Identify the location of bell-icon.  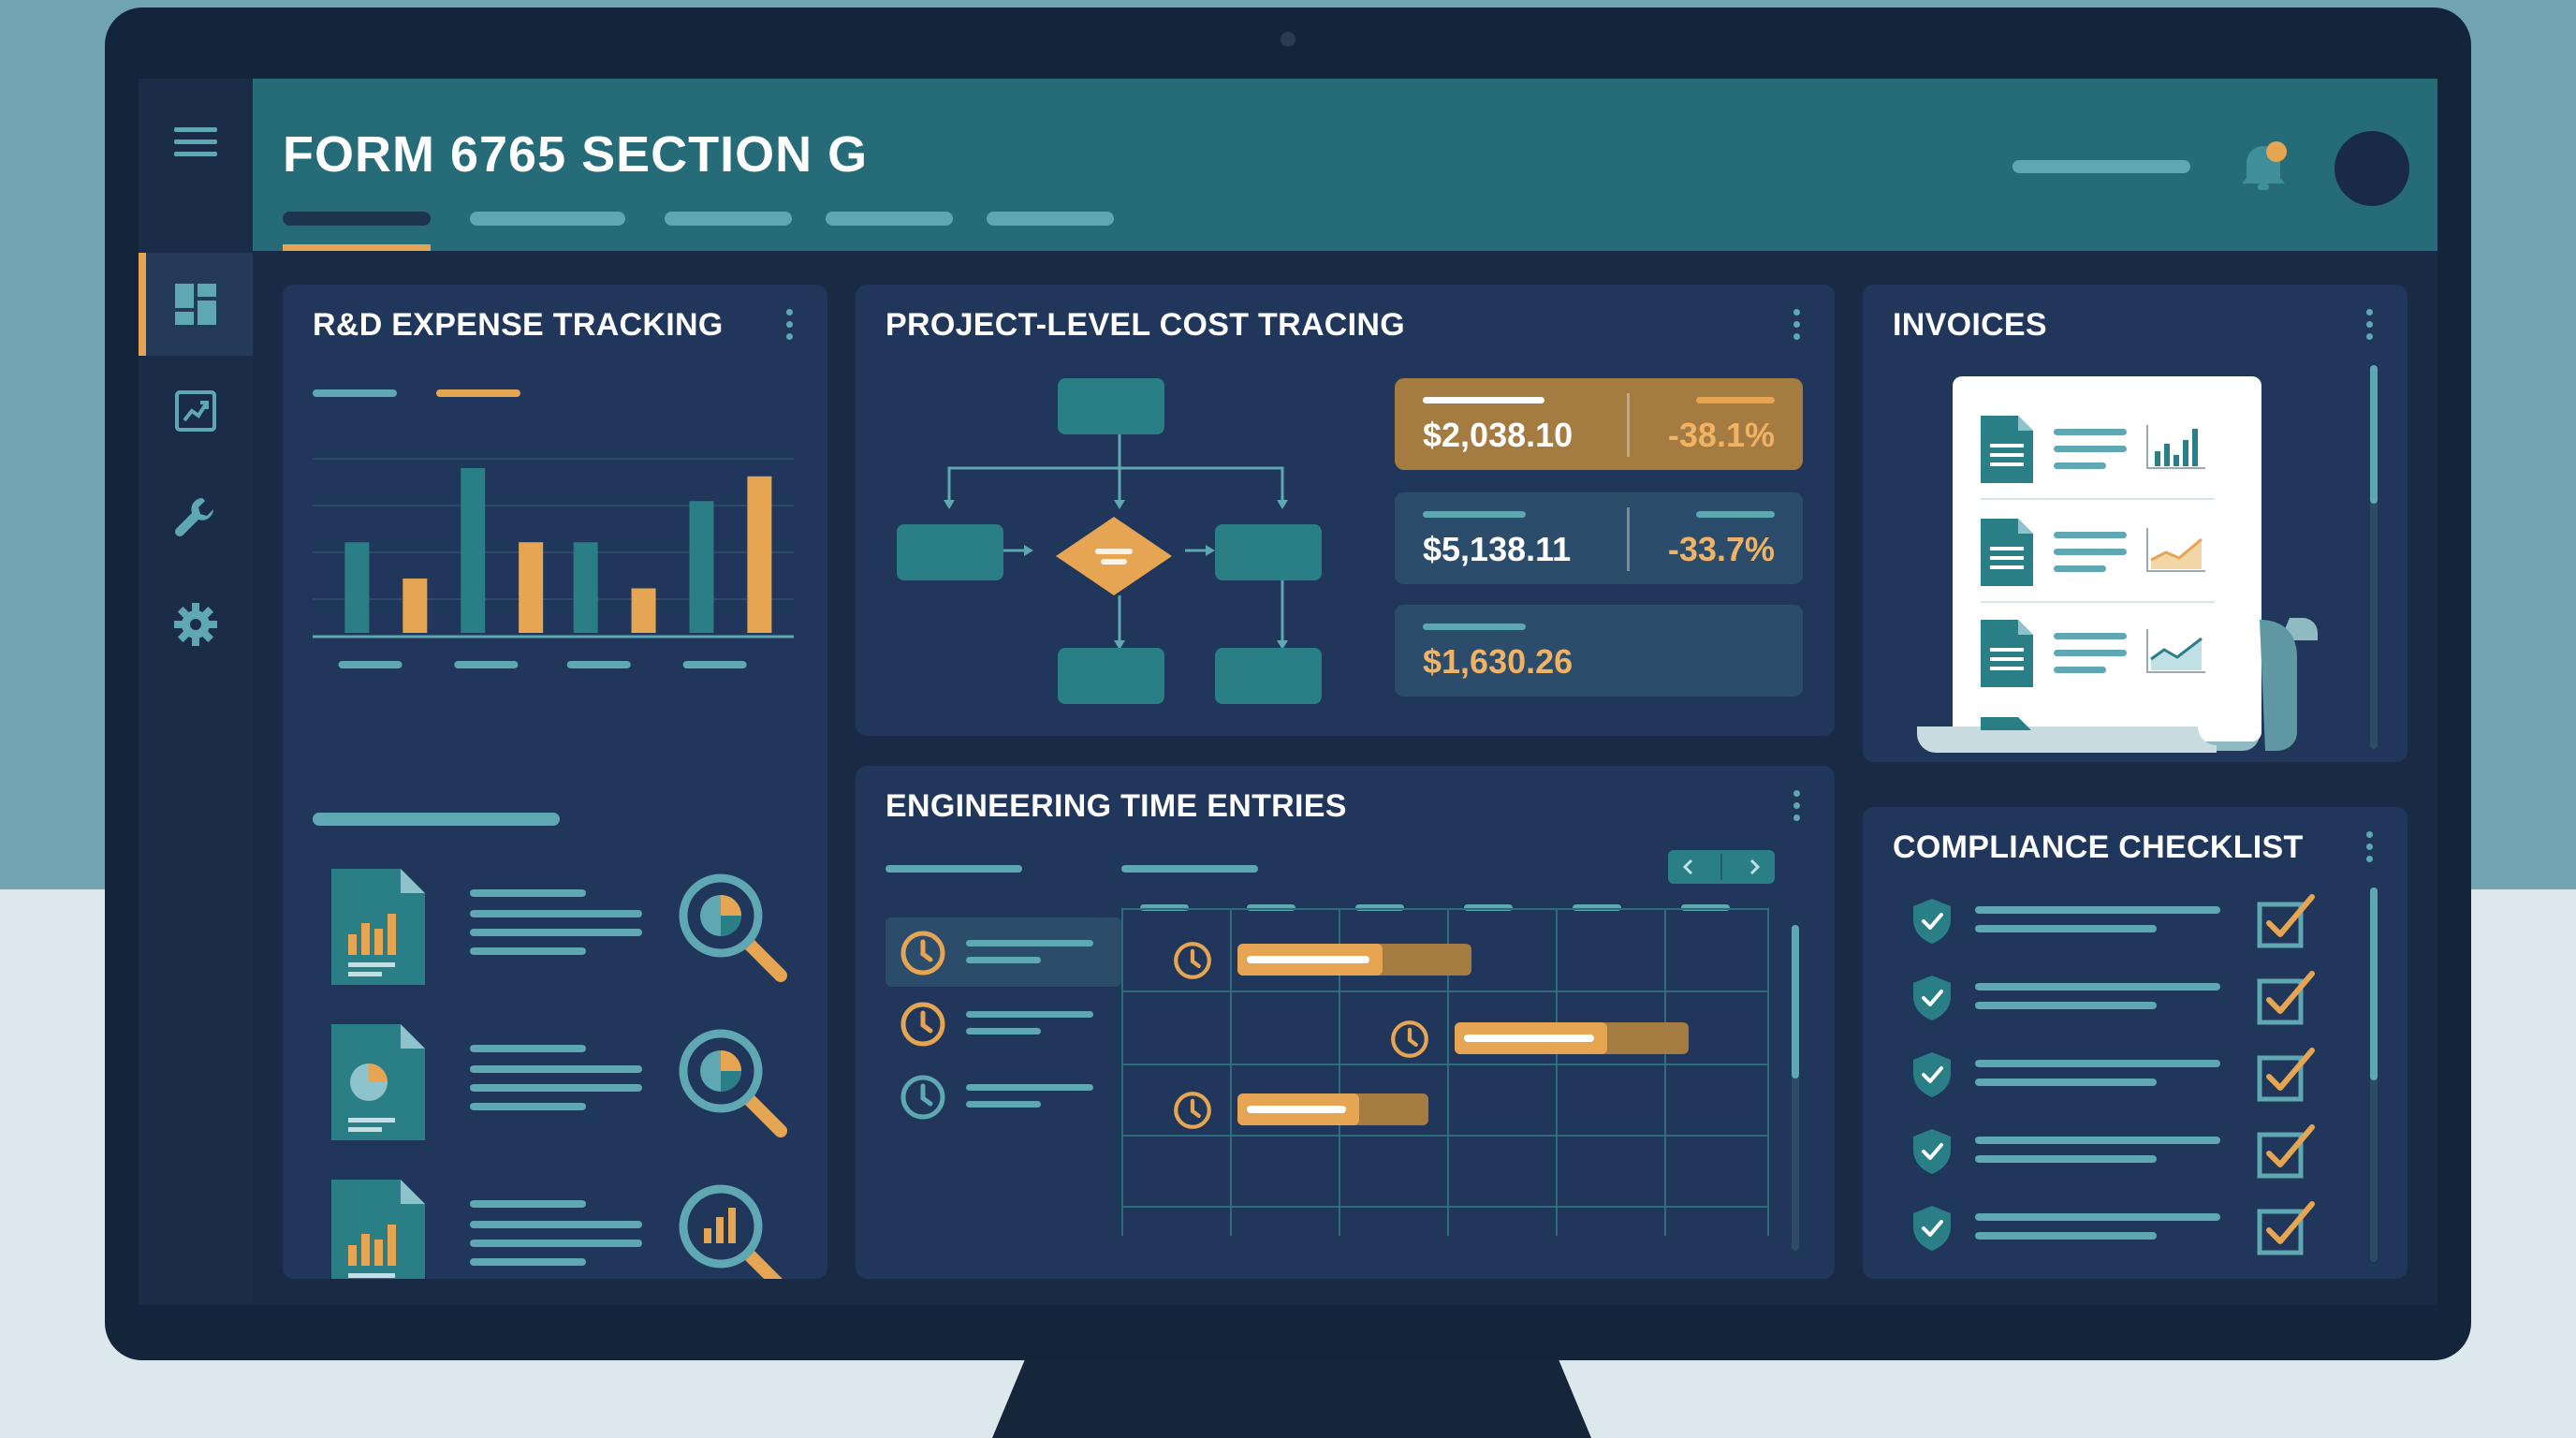
(2263, 166).